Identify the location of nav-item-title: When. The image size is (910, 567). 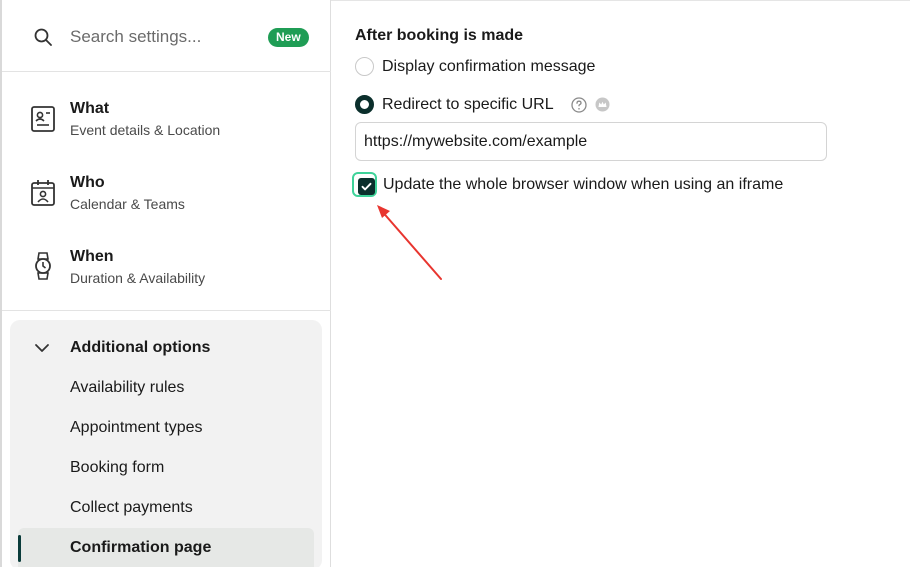
(92, 256).